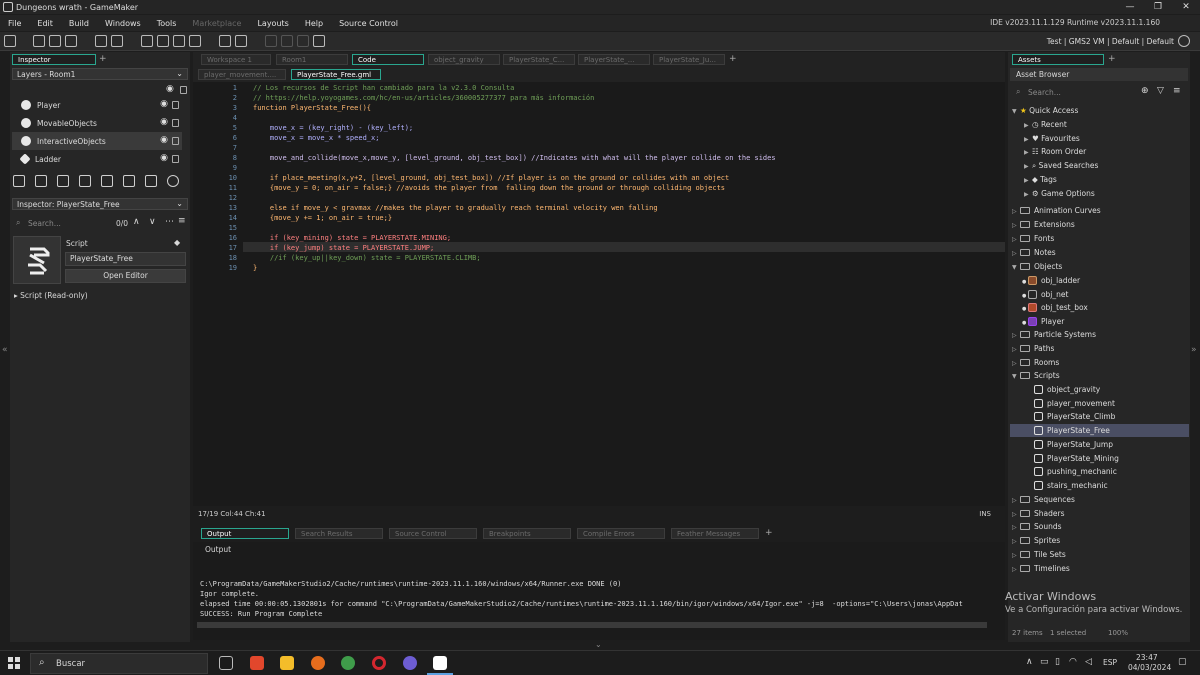  What do you see at coordinates (97, 141) in the screenshot?
I see `layer-item-interactiveobjects: InteractiveObjects ◉` at bounding box center [97, 141].